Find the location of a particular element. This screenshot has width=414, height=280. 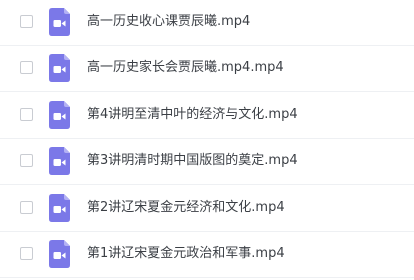

file-name: 高一历史收心课贾辰曦.mp4 is located at coordinates (168, 21).